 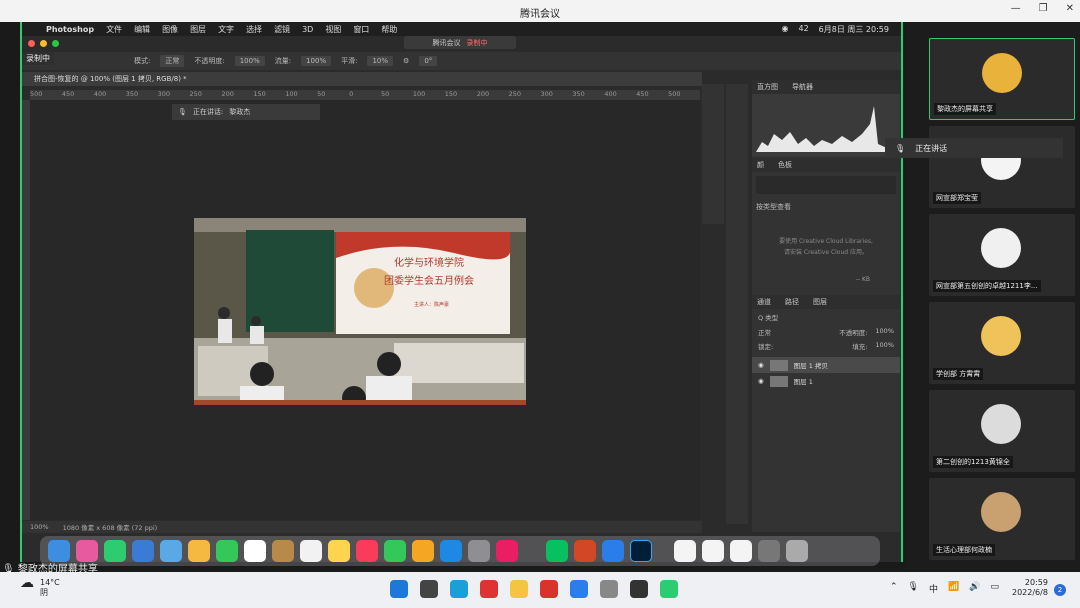 What do you see at coordinates (557, 551) in the screenshot?
I see `wechat-dock-icon` at bounding box center [557, 551].